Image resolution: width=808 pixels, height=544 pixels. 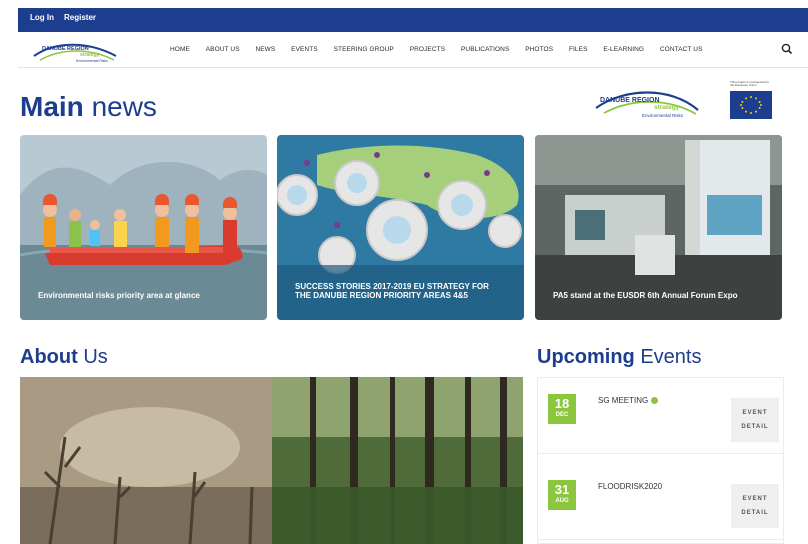 What do you see at coordinates (630, 486) in the screenshot?
I see `event-name: FLOODRISK2020` at bounding box center [630, 486].